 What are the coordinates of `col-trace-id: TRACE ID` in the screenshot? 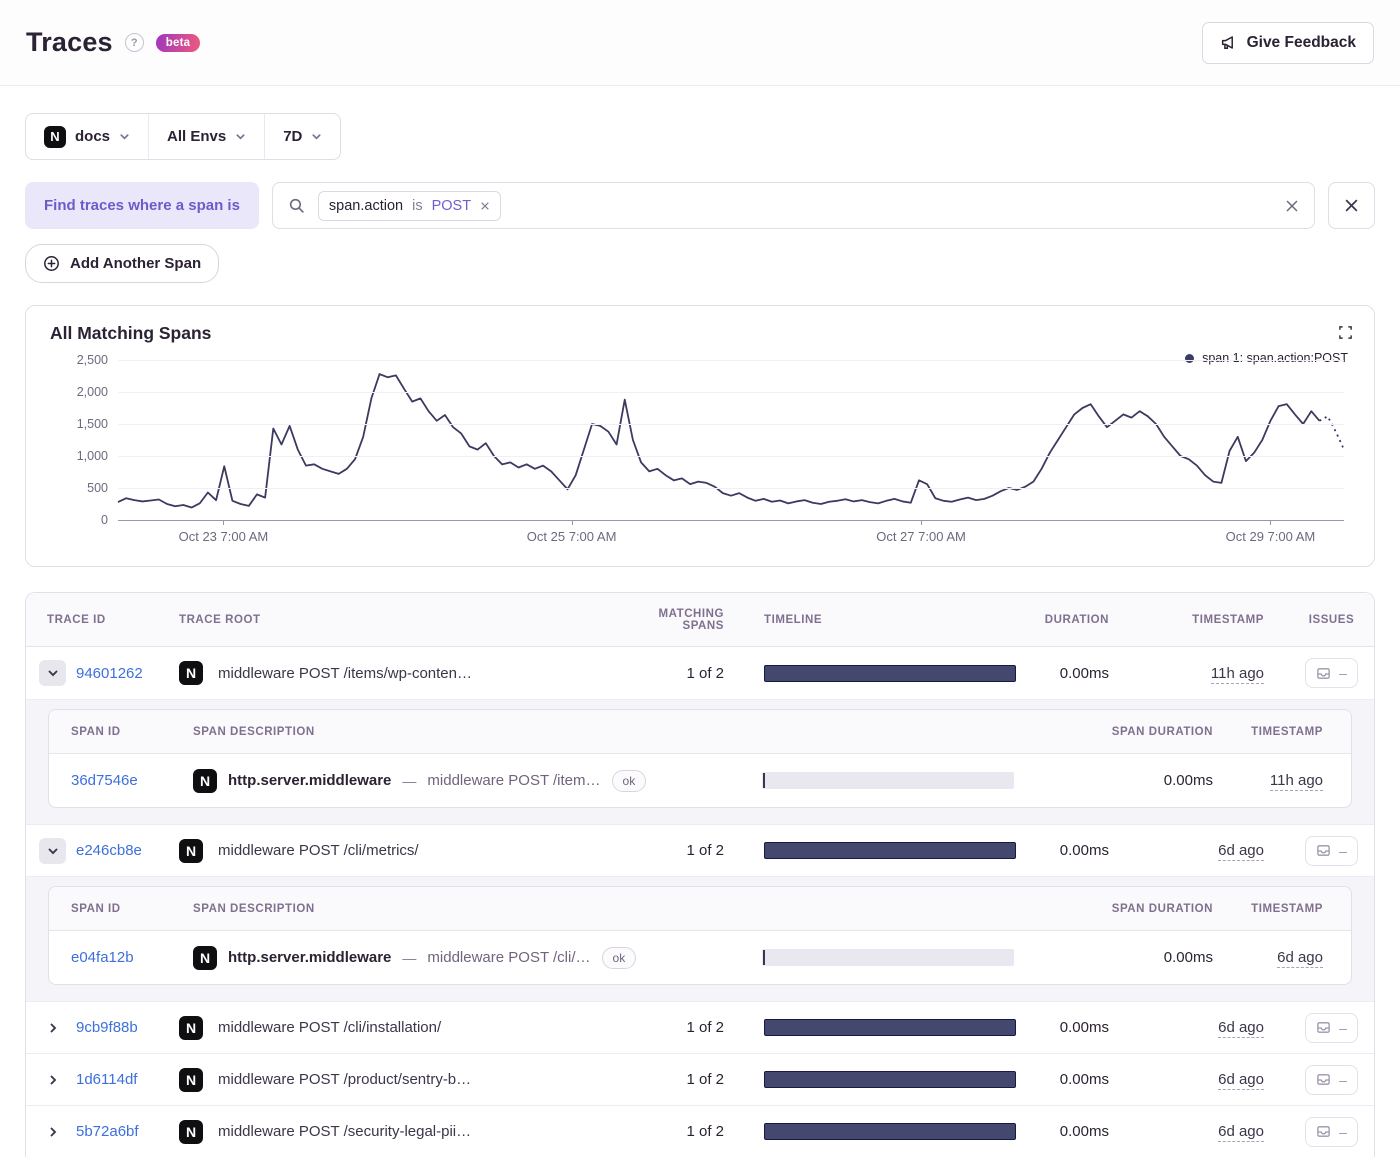 It's located at (76, 619).